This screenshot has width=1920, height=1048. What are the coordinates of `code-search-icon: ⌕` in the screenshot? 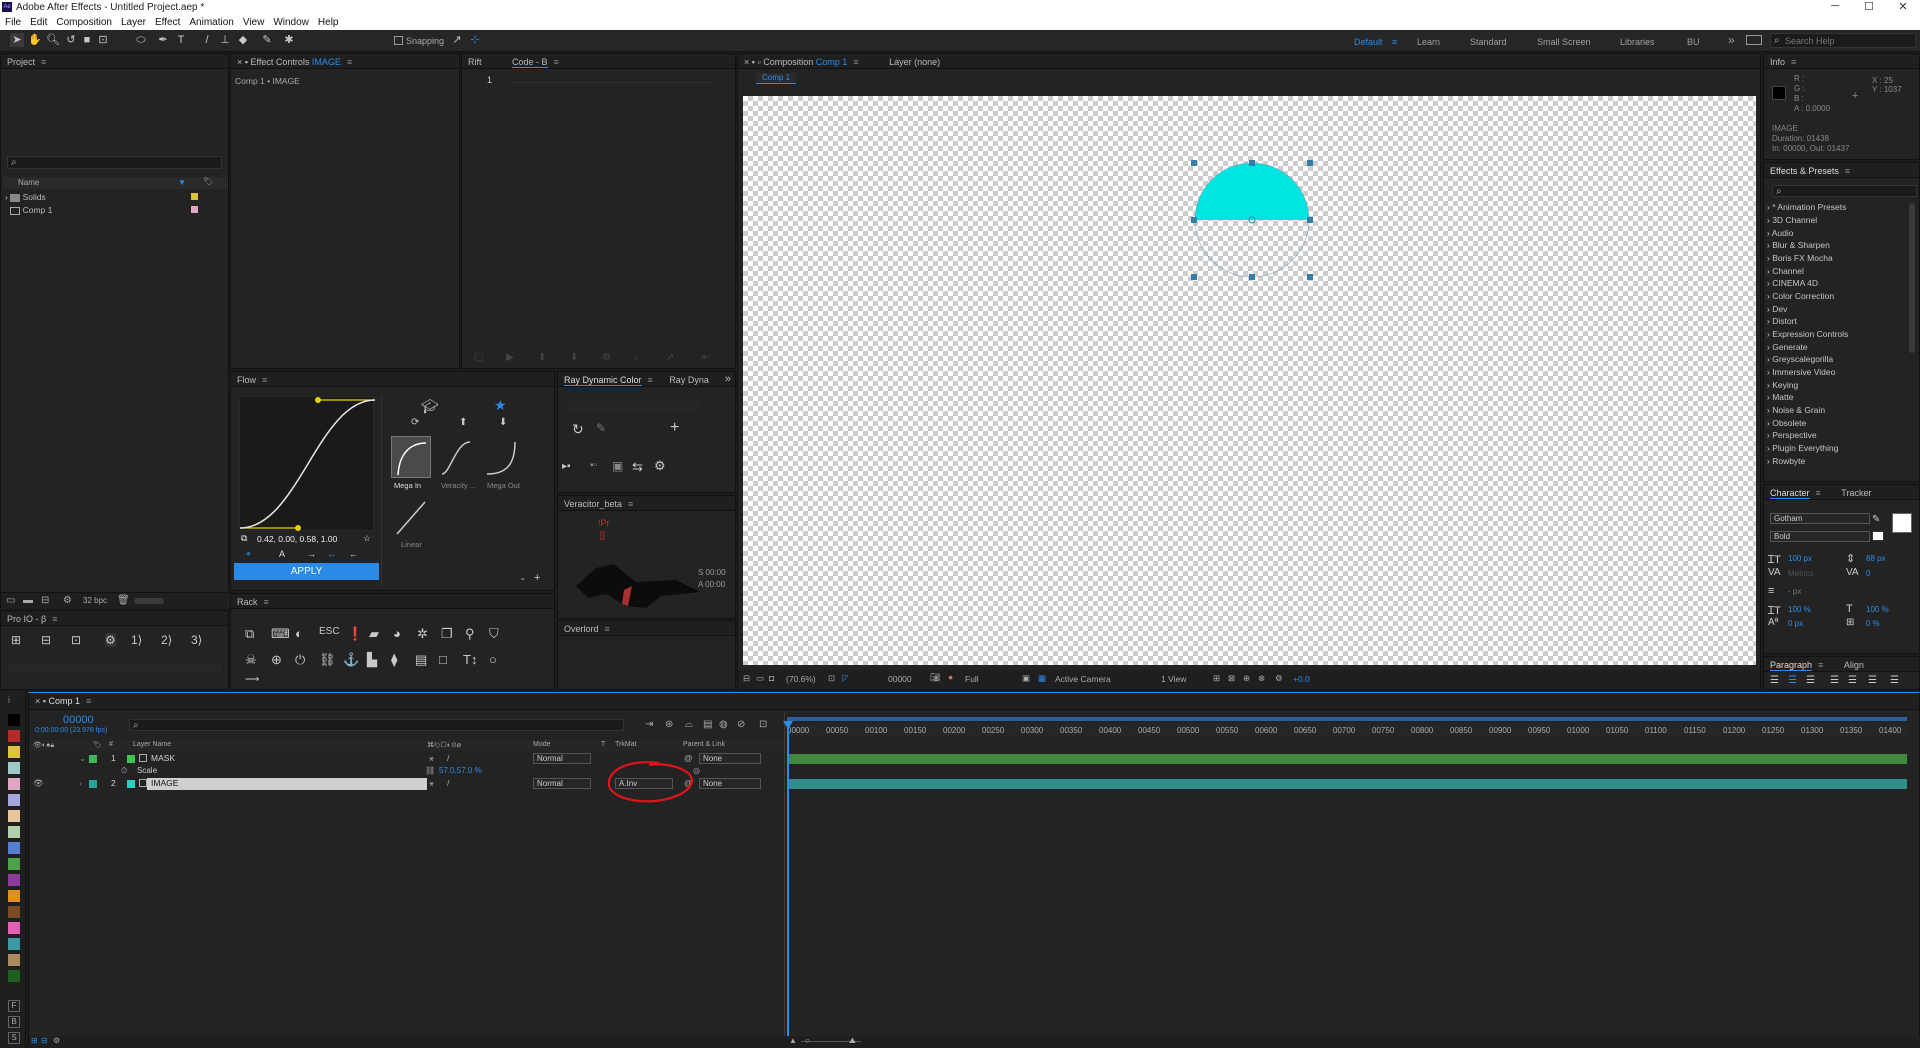 It's located at (637, 357).